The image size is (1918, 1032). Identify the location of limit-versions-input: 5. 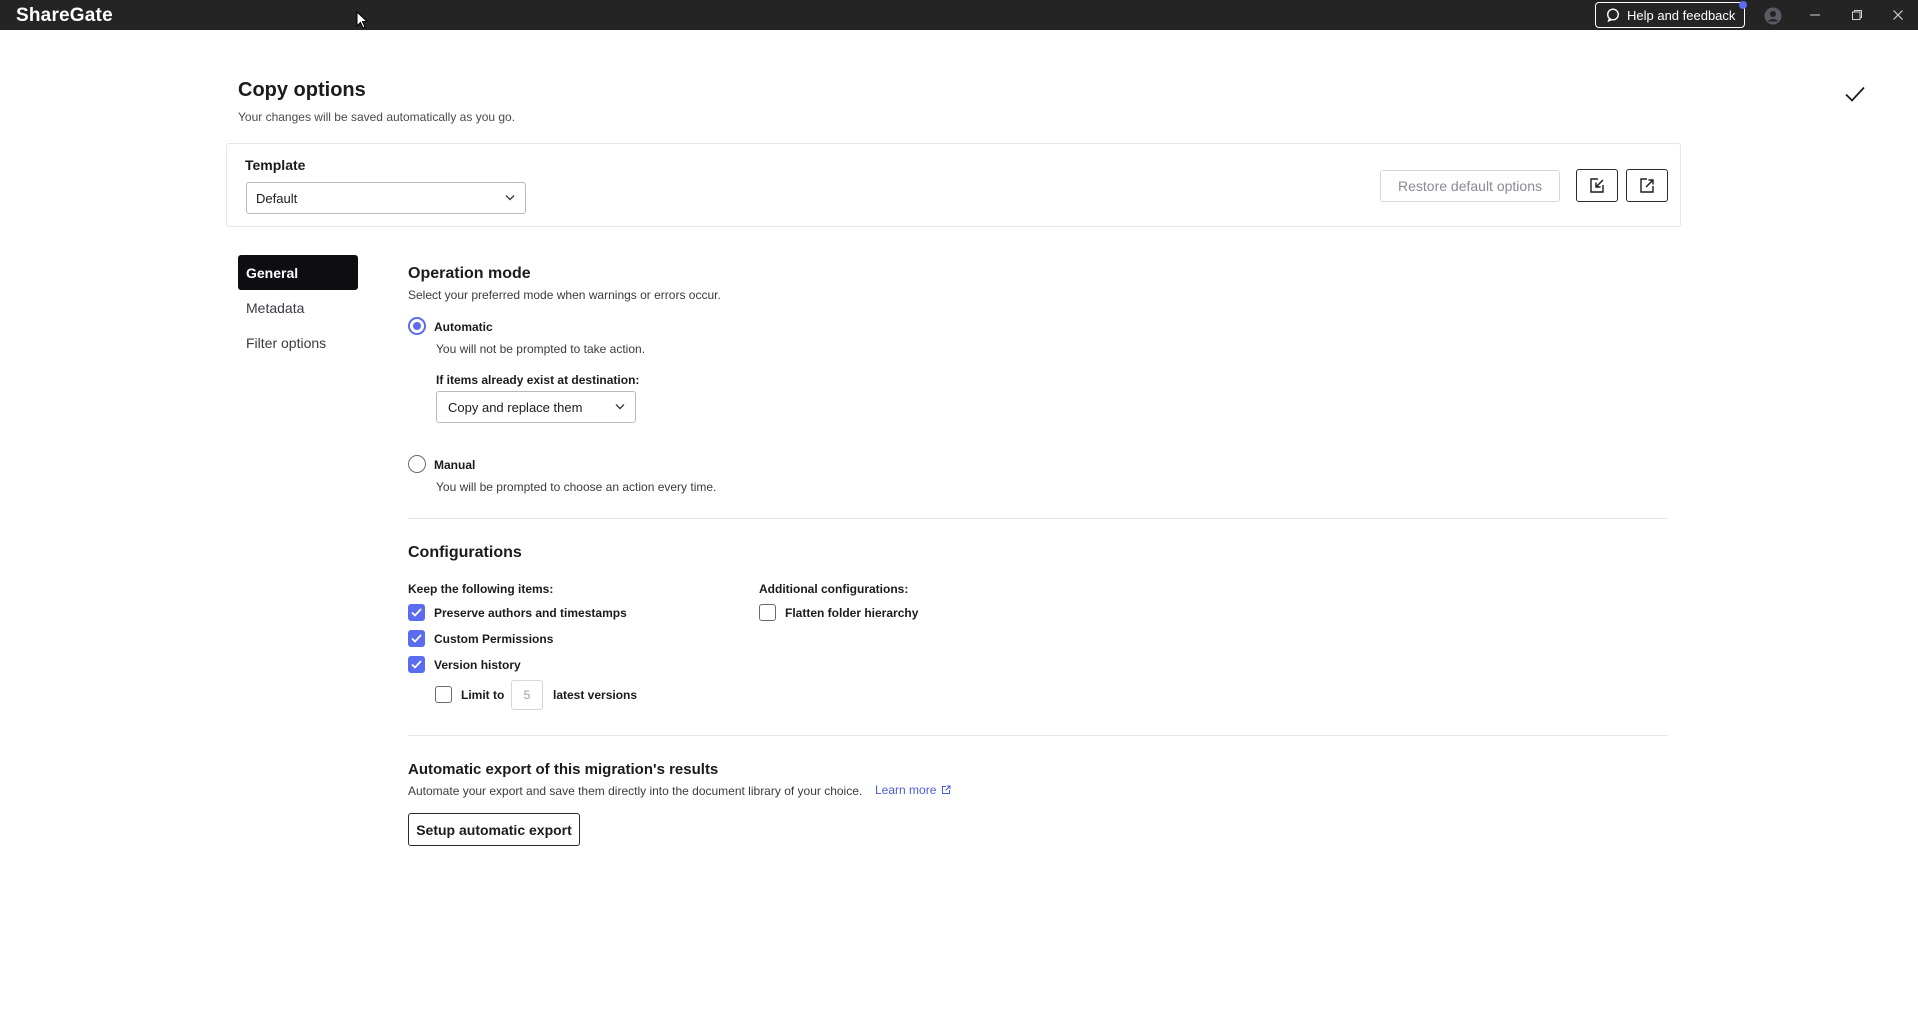
(527, 695).